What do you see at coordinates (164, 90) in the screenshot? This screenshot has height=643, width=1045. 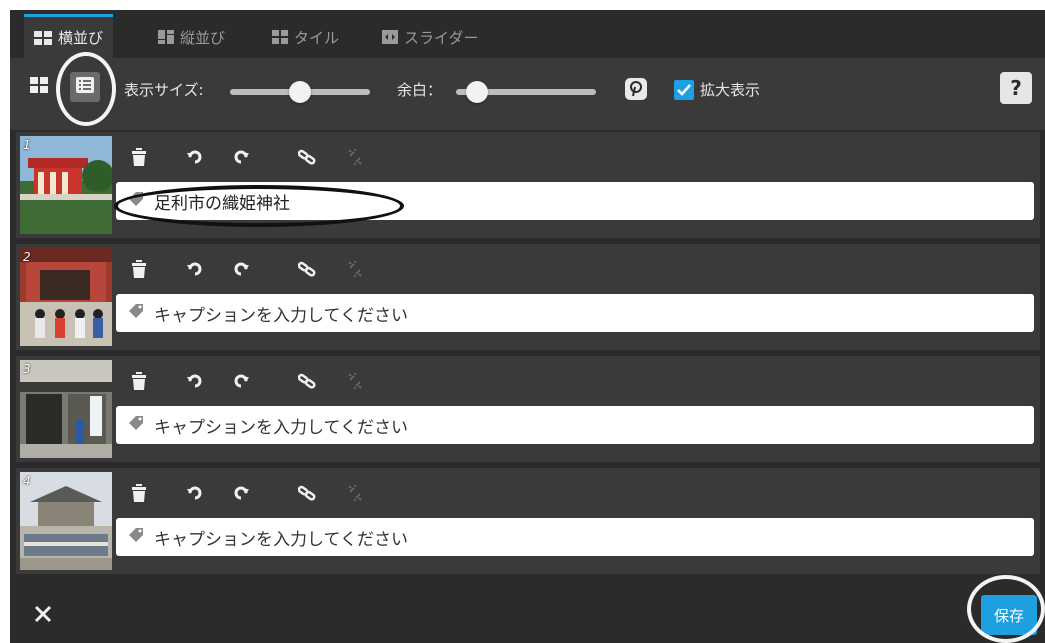 I see `display-size-label: 表示サイズ:` at bounding box center [164, 90].